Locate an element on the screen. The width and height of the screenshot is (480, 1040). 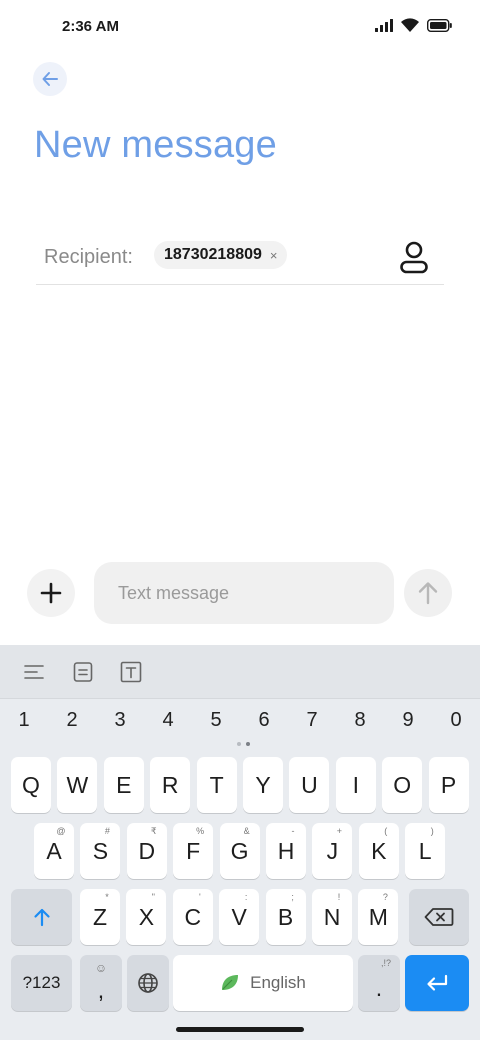
page-dot-active is located at coordinates (248, 744).